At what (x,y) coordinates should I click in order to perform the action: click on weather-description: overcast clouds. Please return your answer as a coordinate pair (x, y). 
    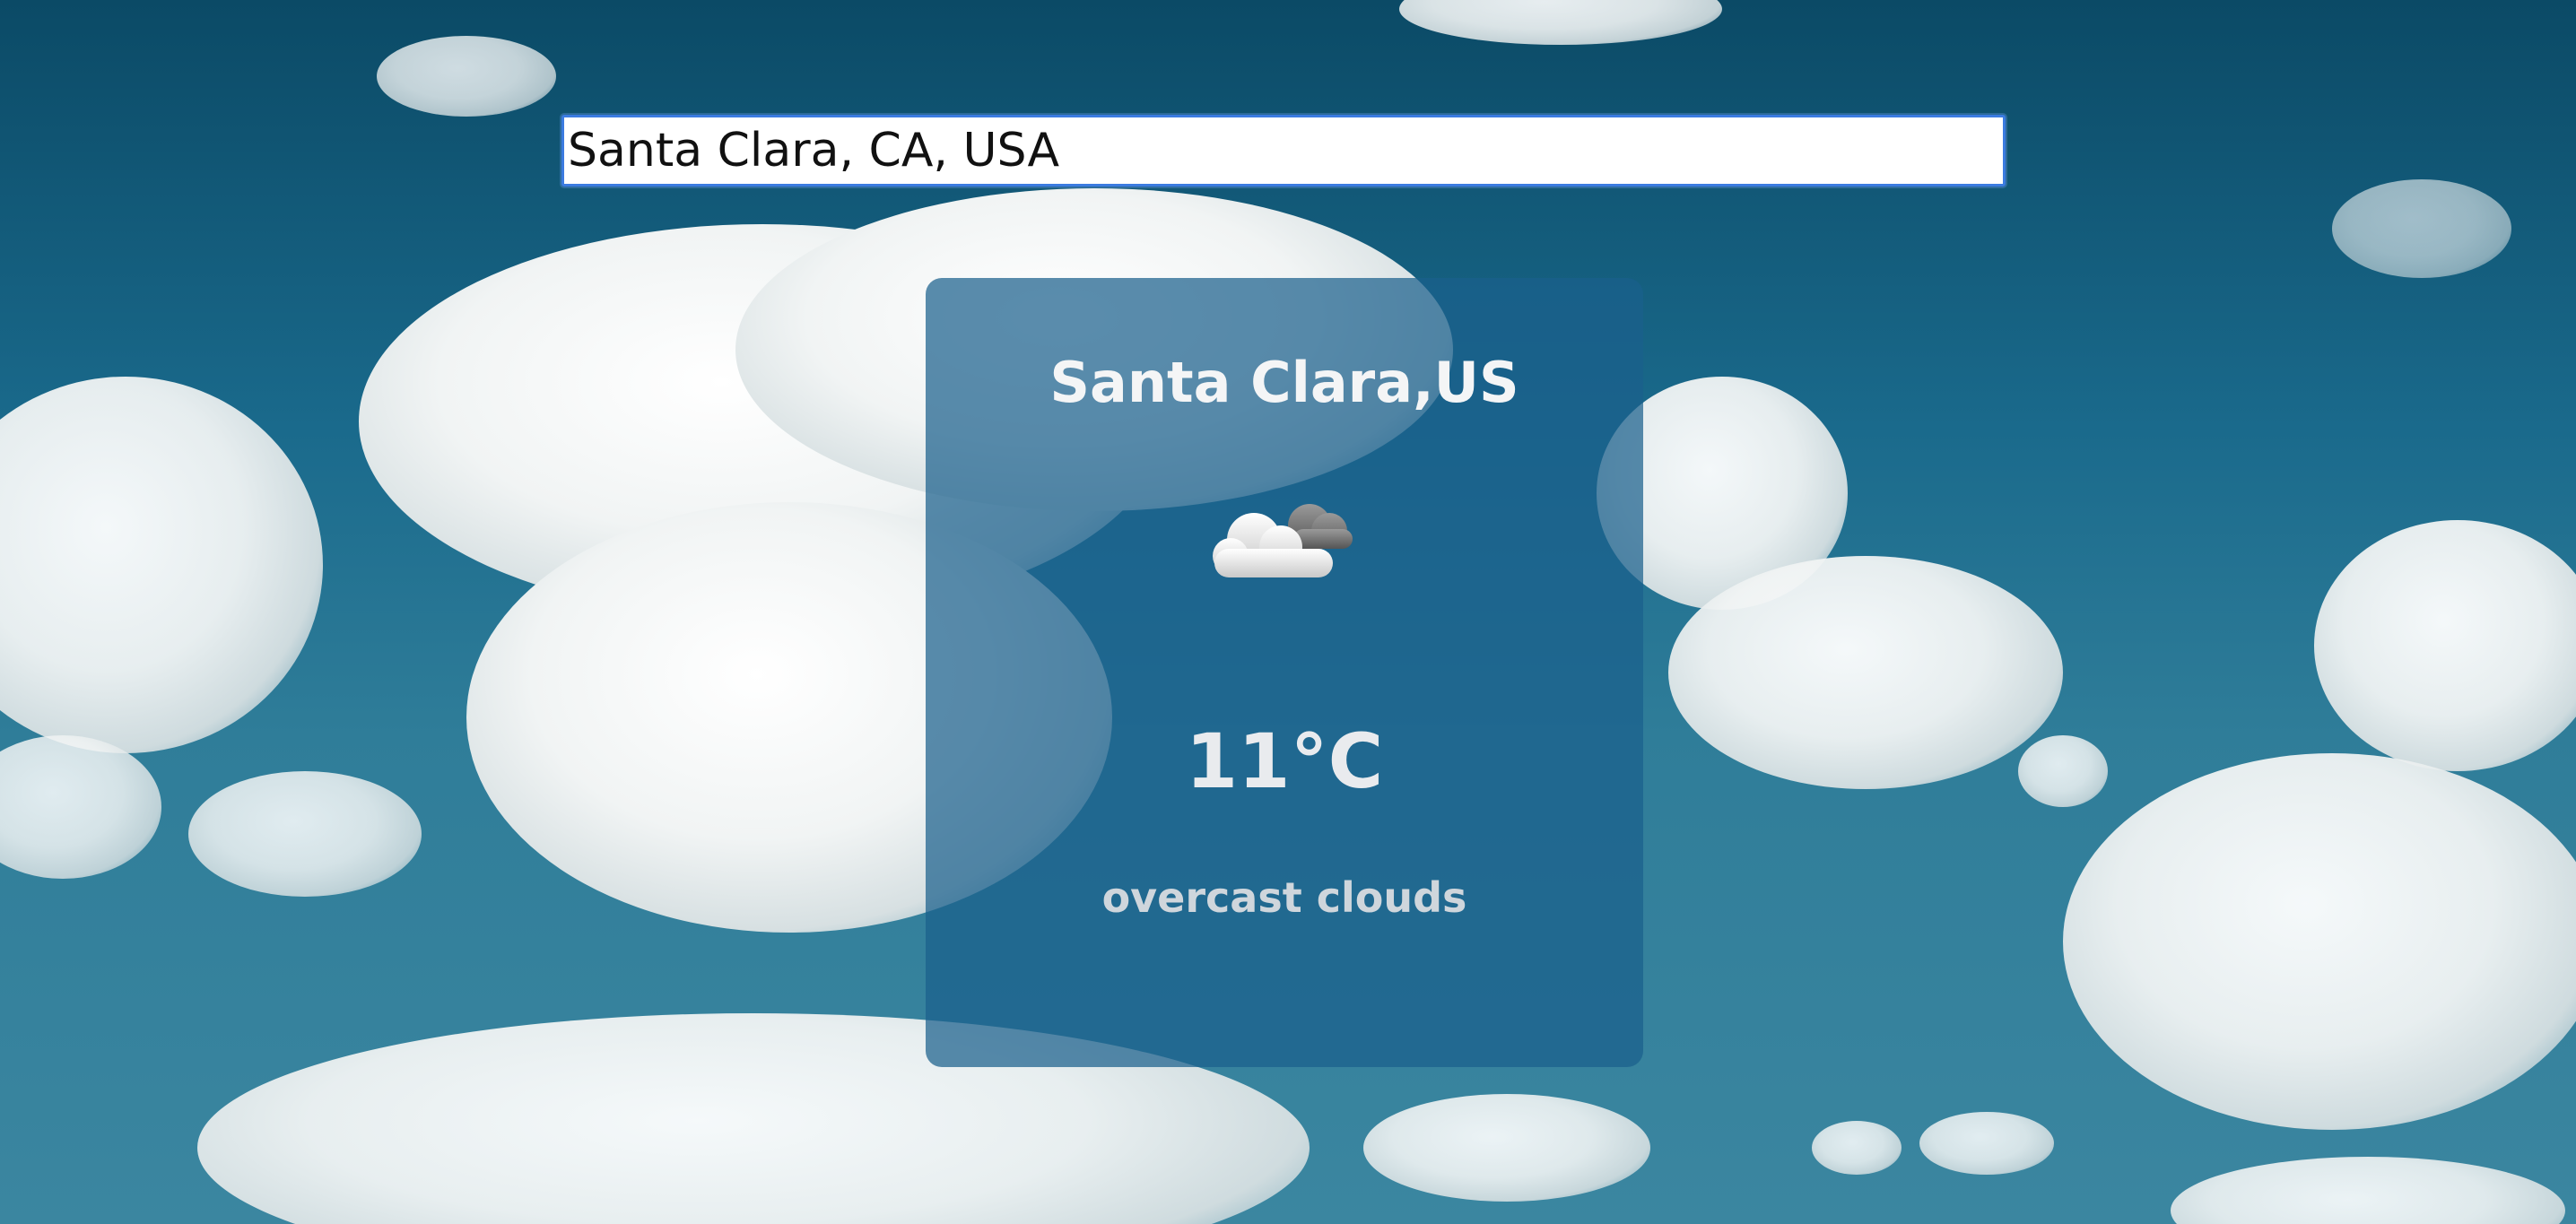
    Looking at the image, I should click on (1284, 898).